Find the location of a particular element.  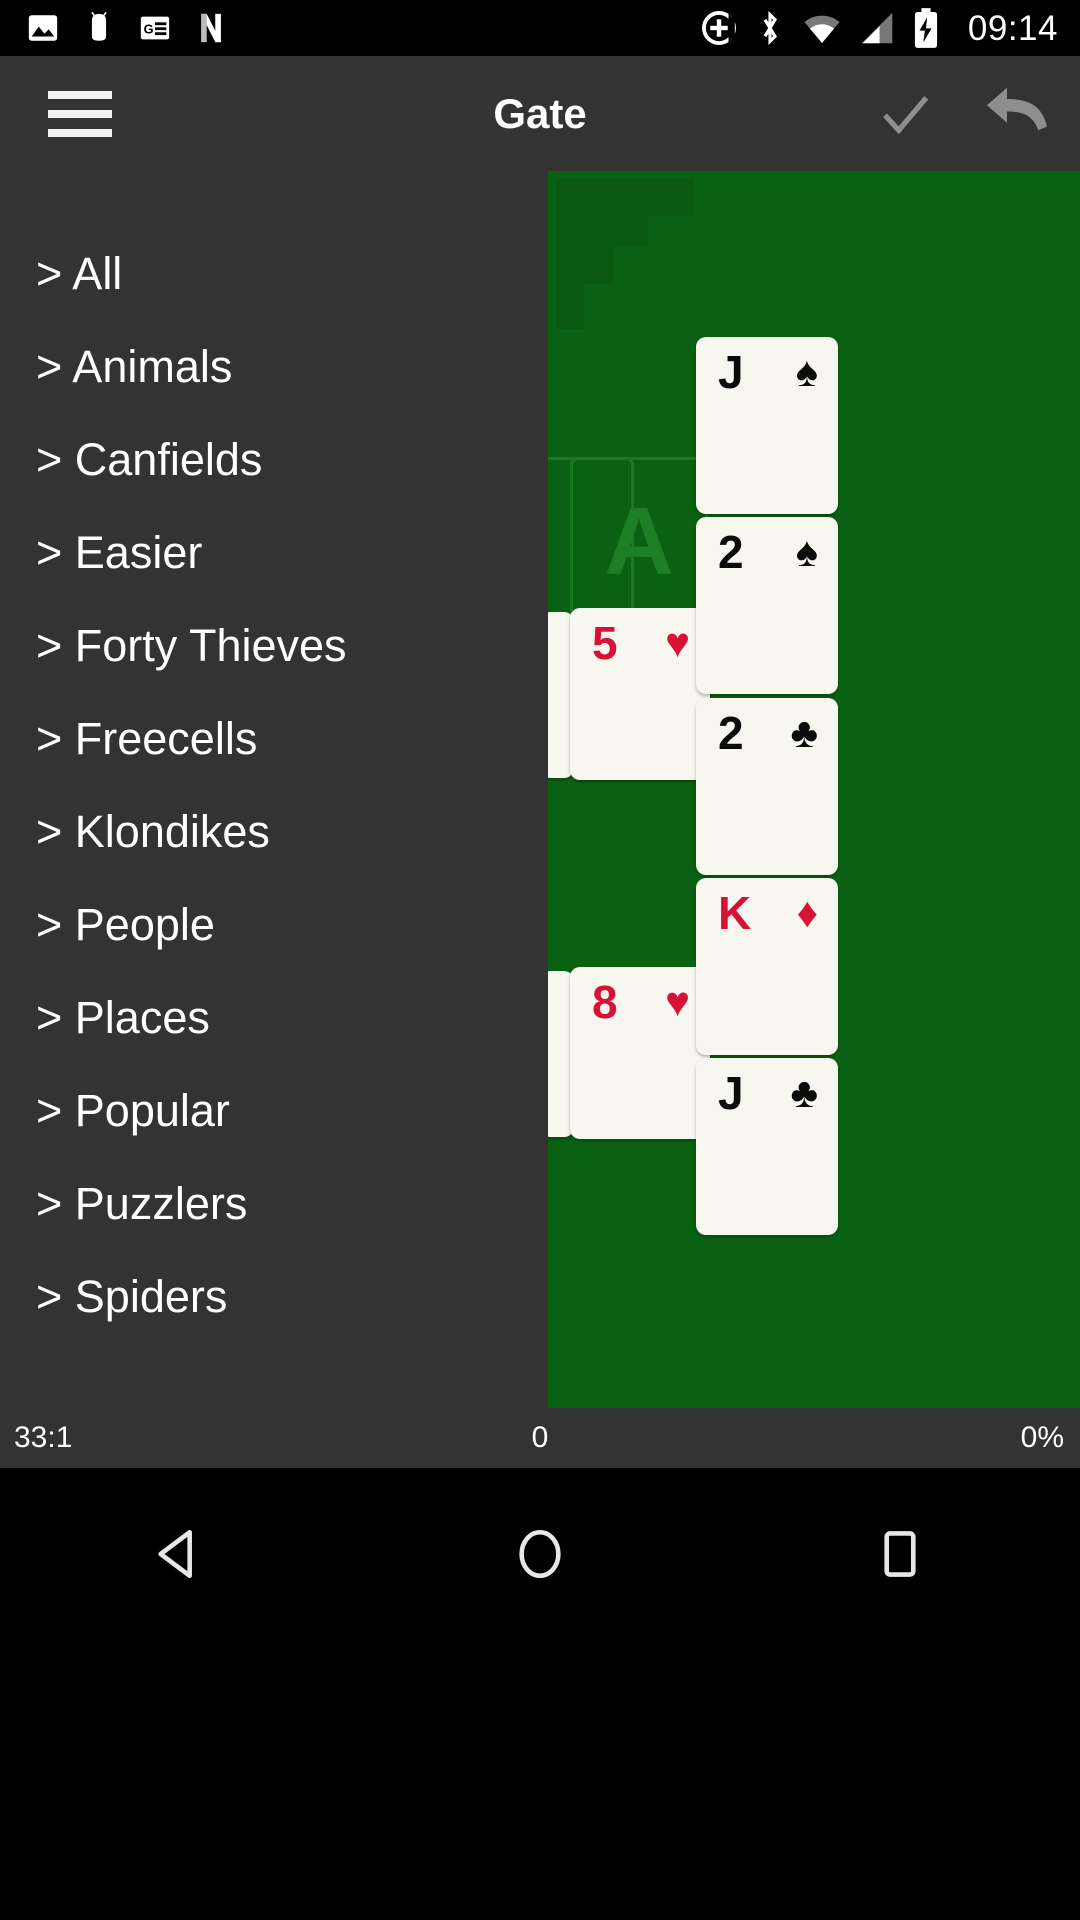

android-status-bar: G 09:14 is located at coordinates (540, 28).